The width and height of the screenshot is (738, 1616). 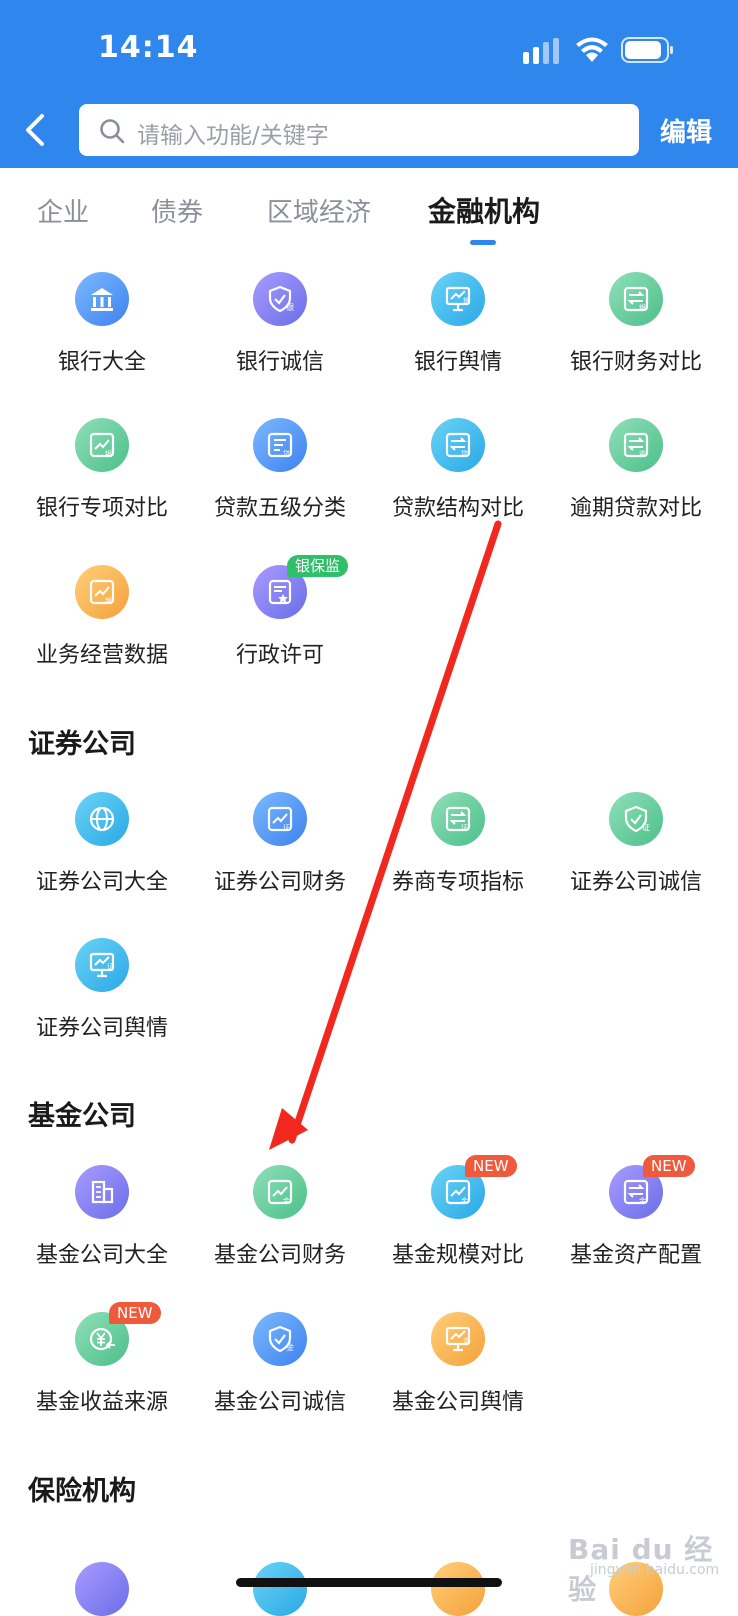 I want to click on grid-item-label: 基金规模对比, so click(x=457, y=1255).